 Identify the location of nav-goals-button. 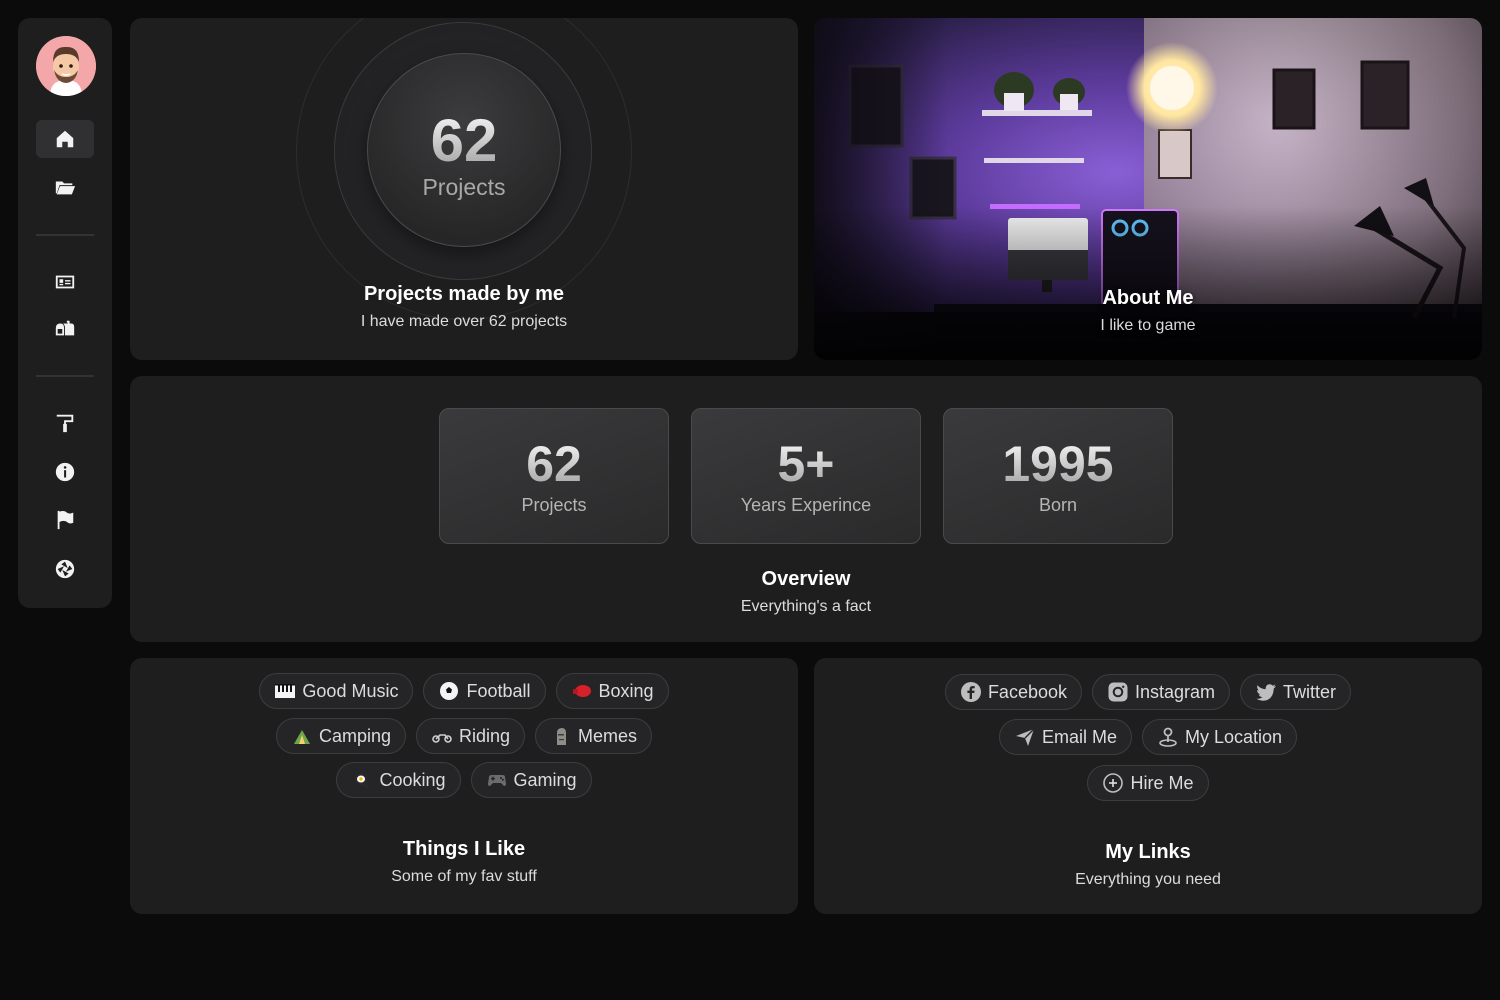
(65, 520).